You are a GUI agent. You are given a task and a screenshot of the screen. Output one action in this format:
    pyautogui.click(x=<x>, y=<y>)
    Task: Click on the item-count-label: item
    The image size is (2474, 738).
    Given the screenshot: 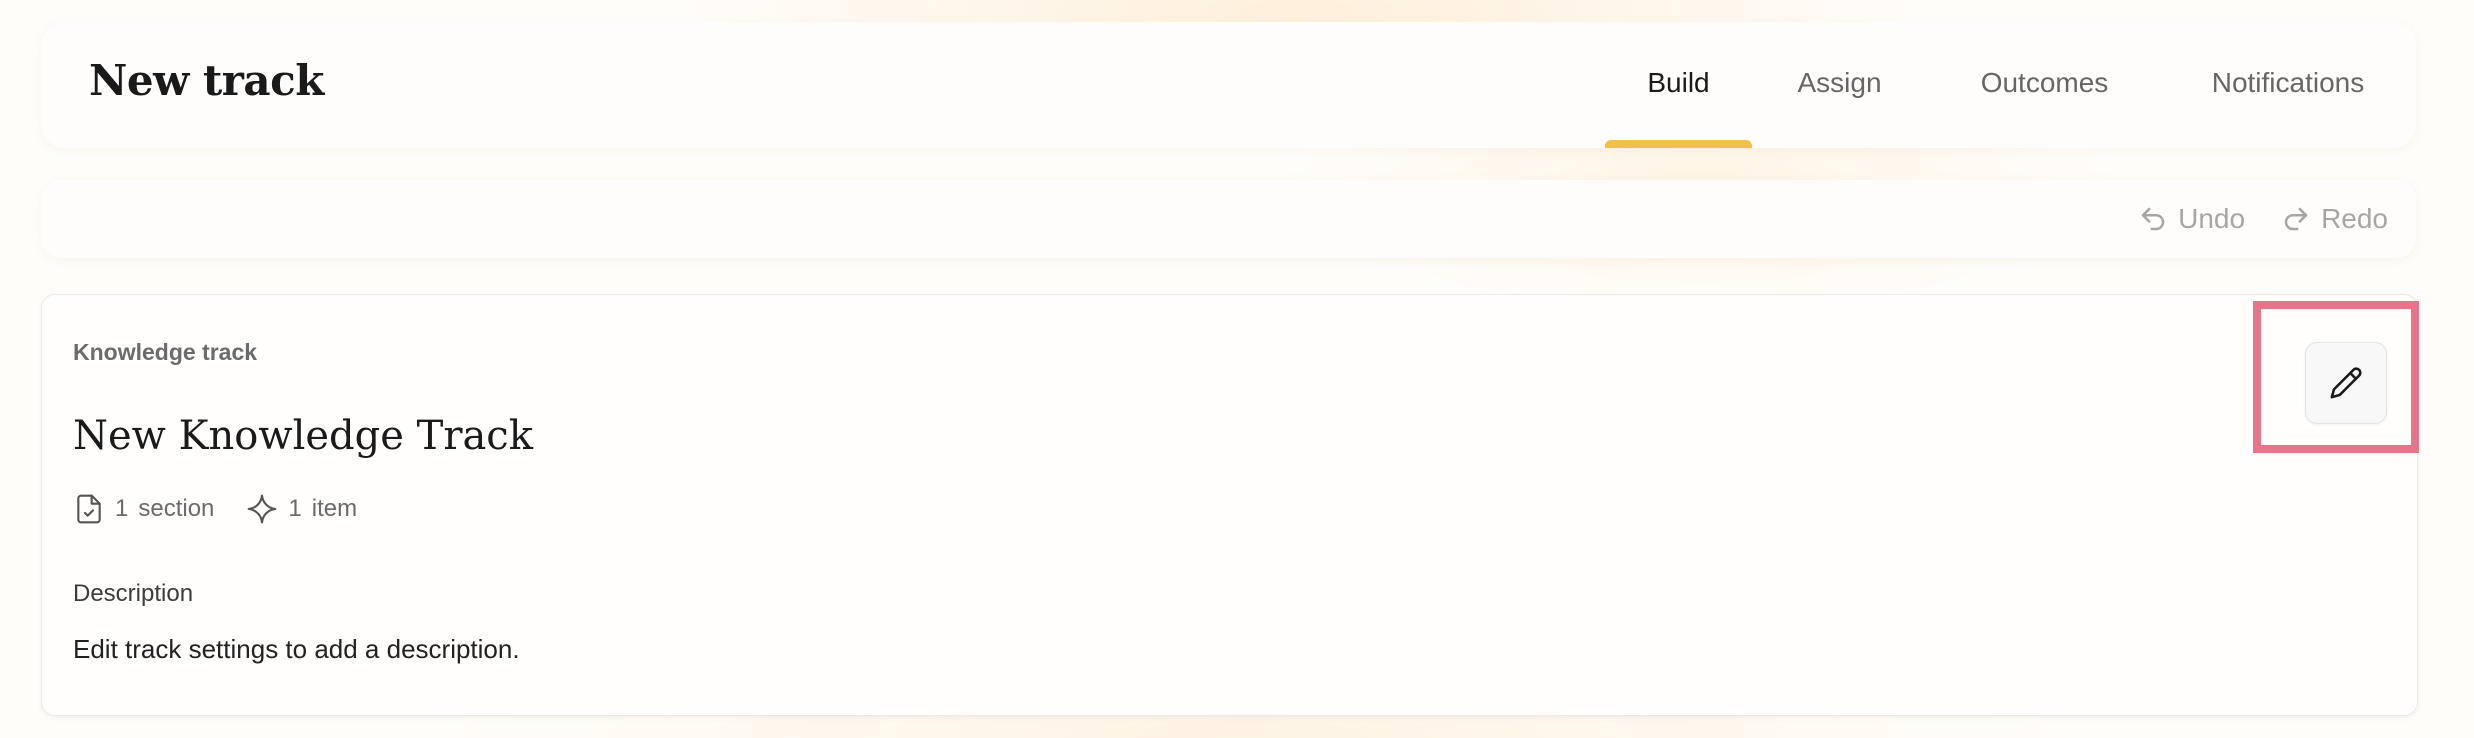 What is the action you would take?
    pyautogui.click(x=334, y=508)
    